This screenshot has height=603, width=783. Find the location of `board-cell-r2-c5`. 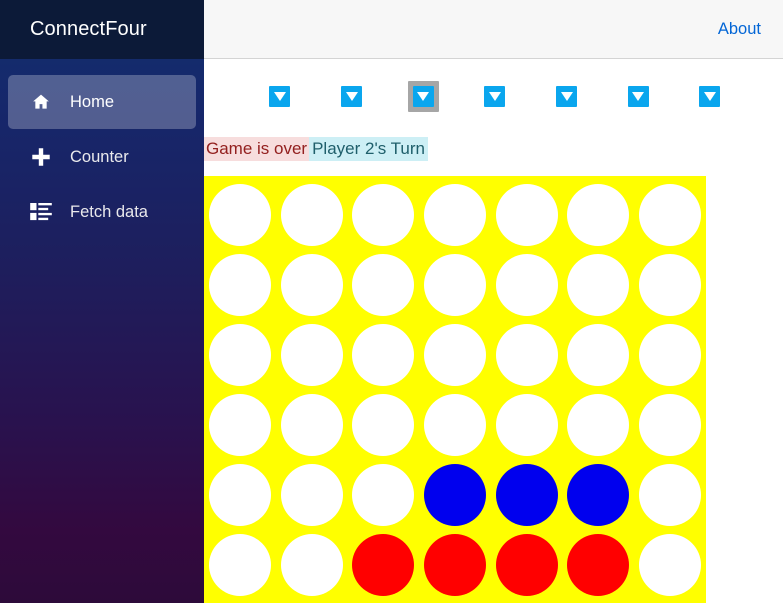

board-cell-r2-c5 is located at coordinates (598, 355).